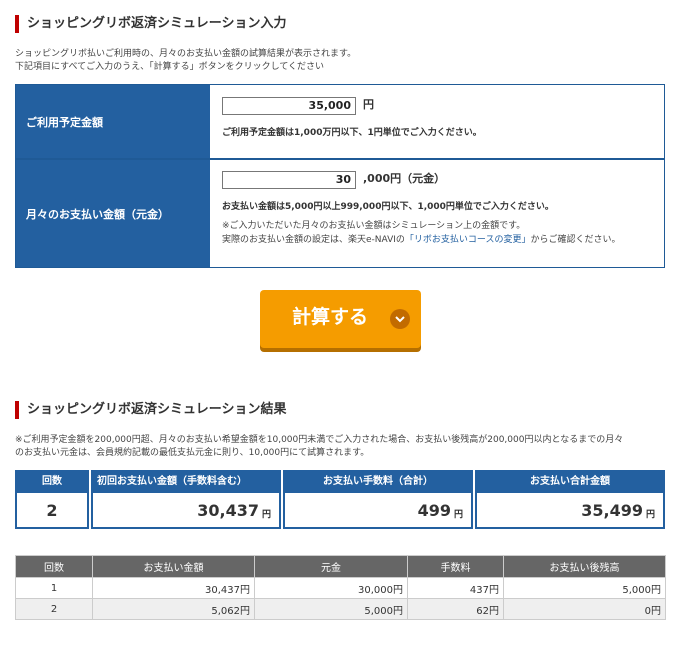 The height and width of the screenshot is (654, 683). Describe the element at coordinates (289, 106) in the screenshot. I see `usage-amount-input: 35,000` at that location.